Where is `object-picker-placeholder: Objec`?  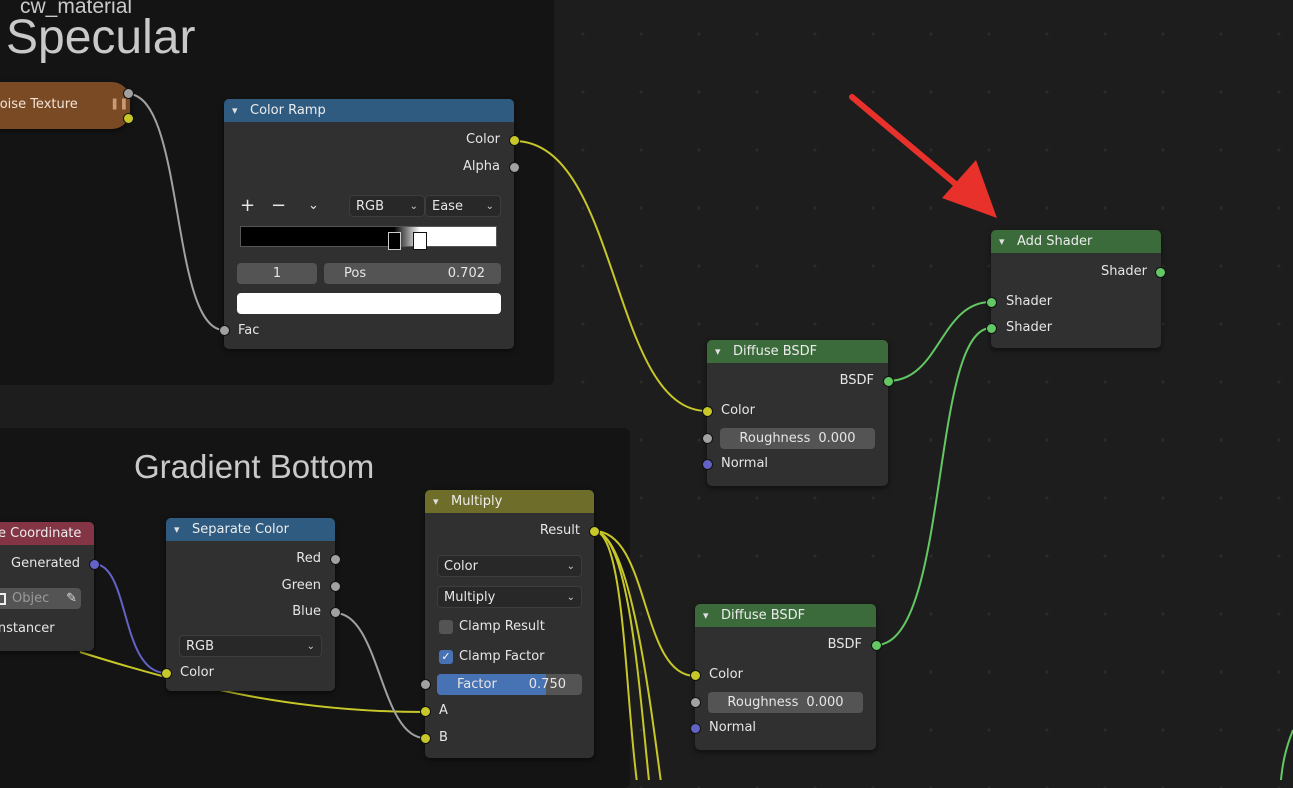
object-picker-placeholder: Objec is located at coordinates (31, 598).